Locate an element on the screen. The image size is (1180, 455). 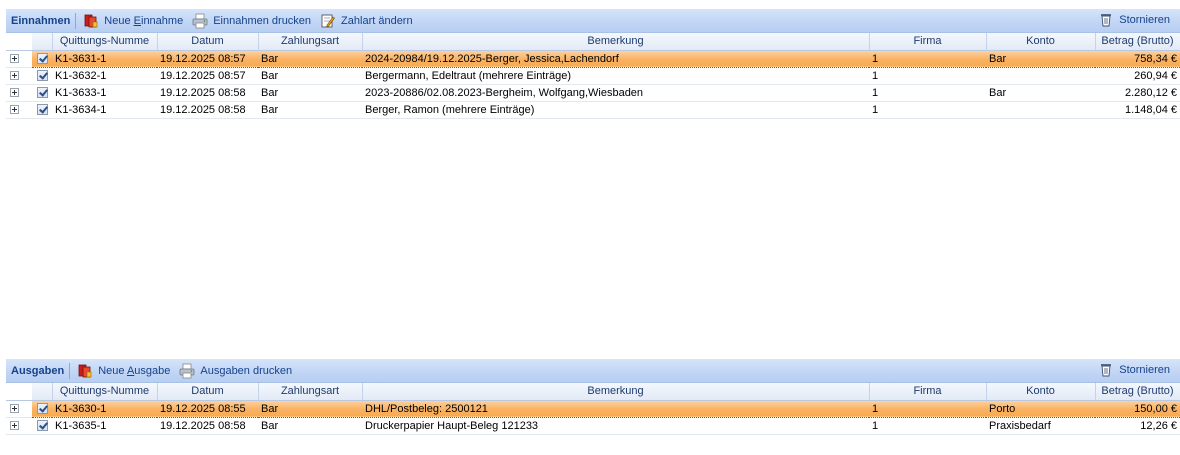
neue-einnahme-button: Neue Einnahme is located at coordinates (134, 21).